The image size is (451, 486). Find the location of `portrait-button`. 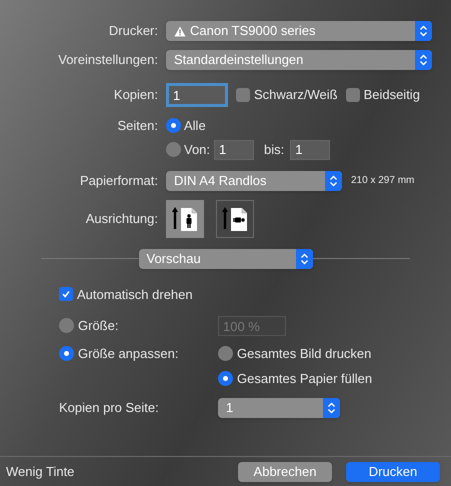

portrait-button is located at coordinates (185, 219).